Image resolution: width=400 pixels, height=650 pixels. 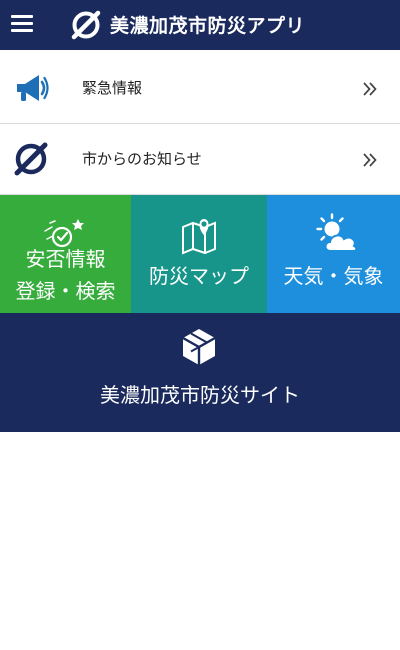 I want to click on map-pin-icon, so click(x=199, y=237).